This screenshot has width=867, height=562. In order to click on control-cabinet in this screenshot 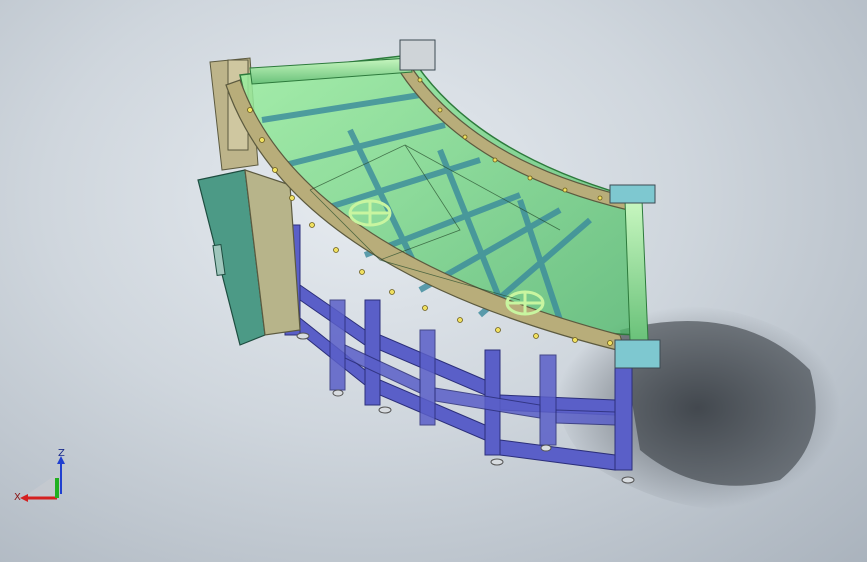, I will do `click(249, 257)`.